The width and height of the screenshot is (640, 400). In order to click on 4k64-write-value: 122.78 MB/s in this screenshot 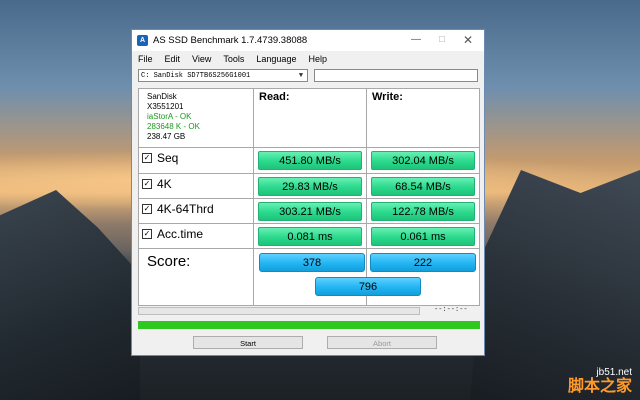, I will do `click(423, 211)`.